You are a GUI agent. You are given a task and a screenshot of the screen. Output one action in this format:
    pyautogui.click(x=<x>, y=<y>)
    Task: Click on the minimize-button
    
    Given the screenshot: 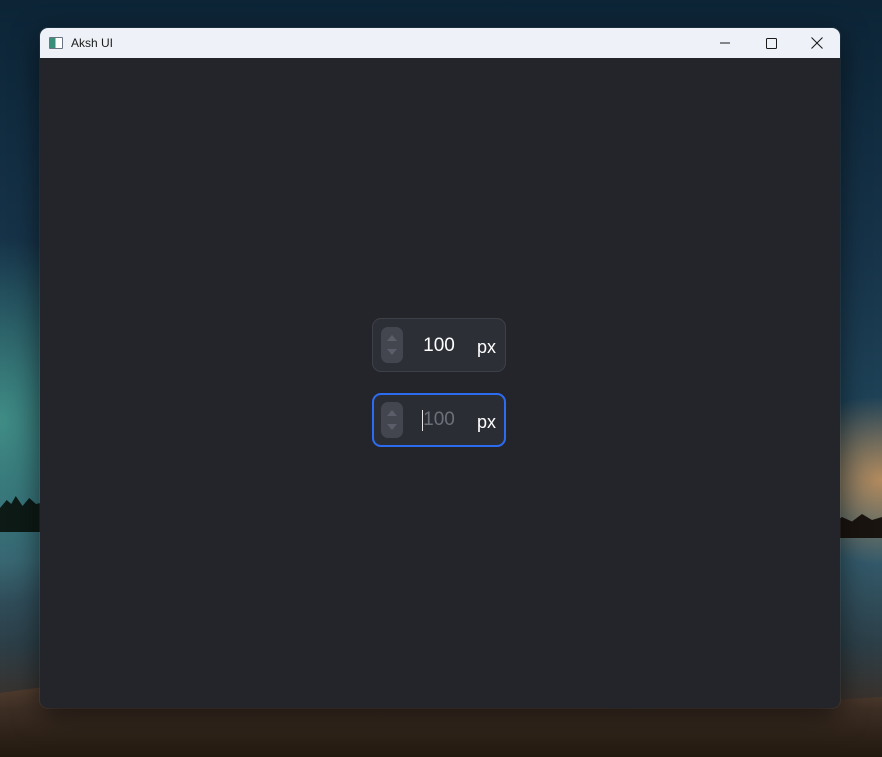 What is the action you would take?
    pyautogui.click(x=725, y=43)
    